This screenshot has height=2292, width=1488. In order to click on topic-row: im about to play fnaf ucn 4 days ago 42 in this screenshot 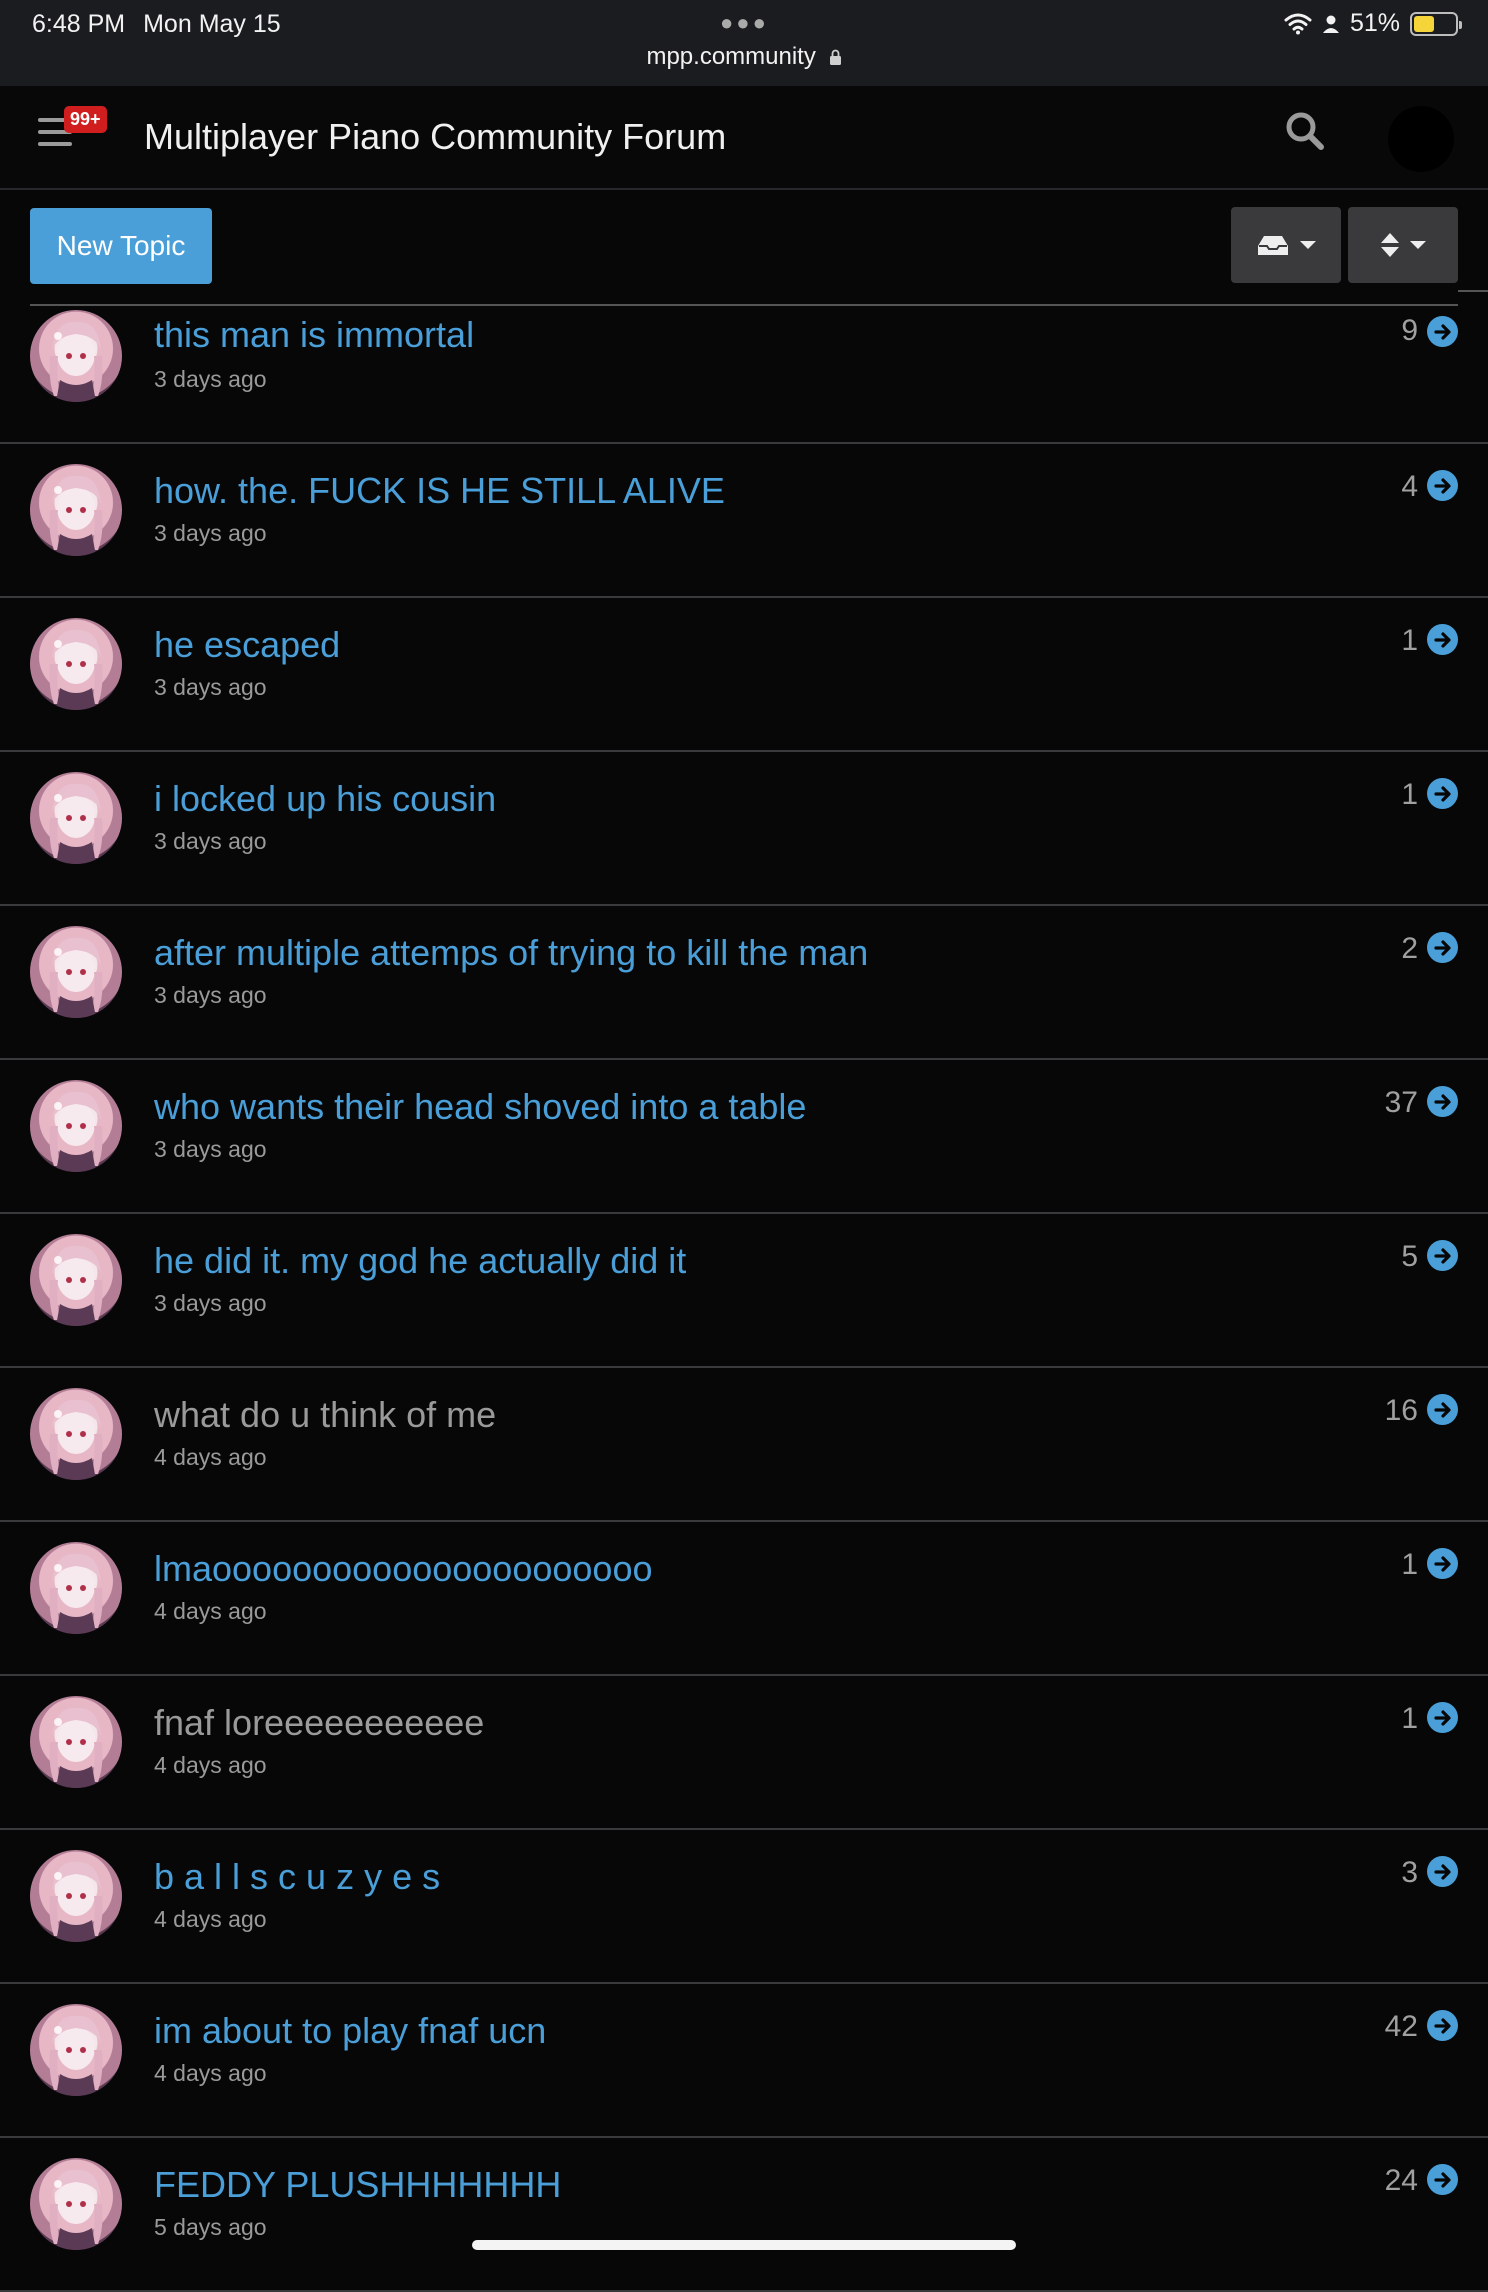, I will do `click(744, 2061)`.